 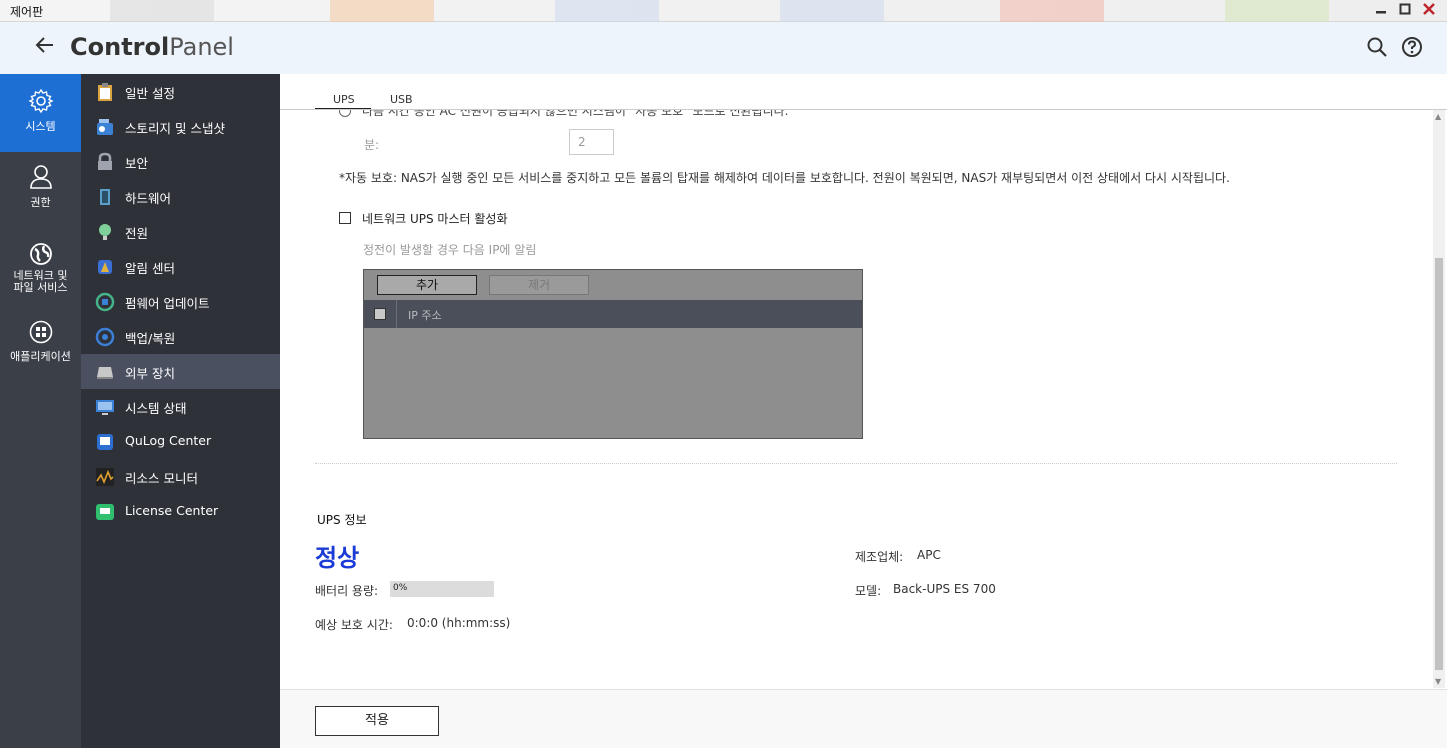 I want to click on rail-item-applications: 애플리케이션, so click(x=40, y=345).